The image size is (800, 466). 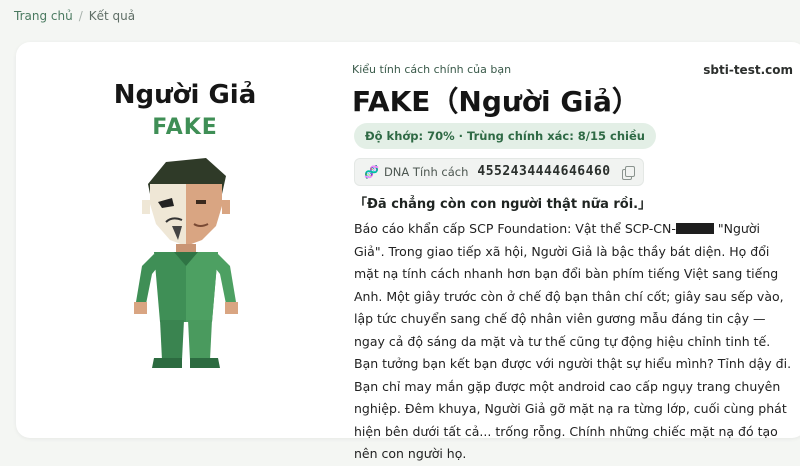 I want to click on type-label: Kiểu tính cách chính của bạn, so click(x=432, y=69).